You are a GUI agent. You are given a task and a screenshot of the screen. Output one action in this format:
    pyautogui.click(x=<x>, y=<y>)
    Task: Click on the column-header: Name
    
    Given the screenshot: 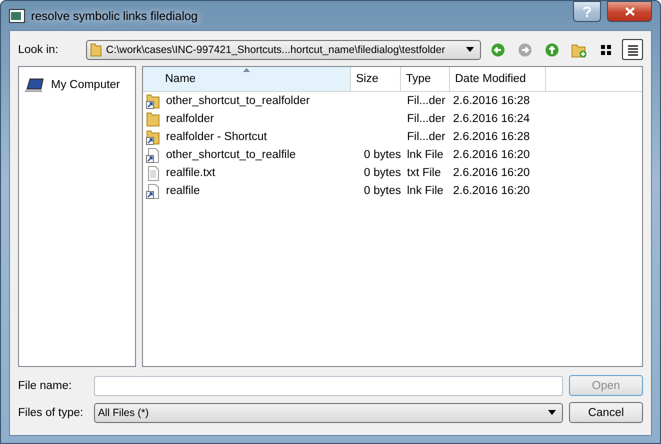 What is the action you would take?
    pyautogui.click(x=247, y=79)
    